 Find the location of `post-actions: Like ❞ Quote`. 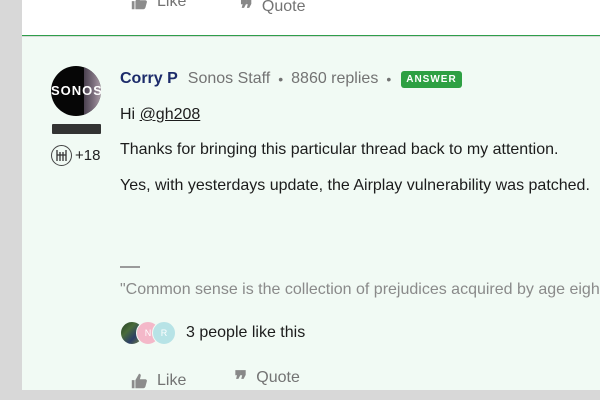

post-actions: Like ❞ Quote is located at coordinates (215, 379).